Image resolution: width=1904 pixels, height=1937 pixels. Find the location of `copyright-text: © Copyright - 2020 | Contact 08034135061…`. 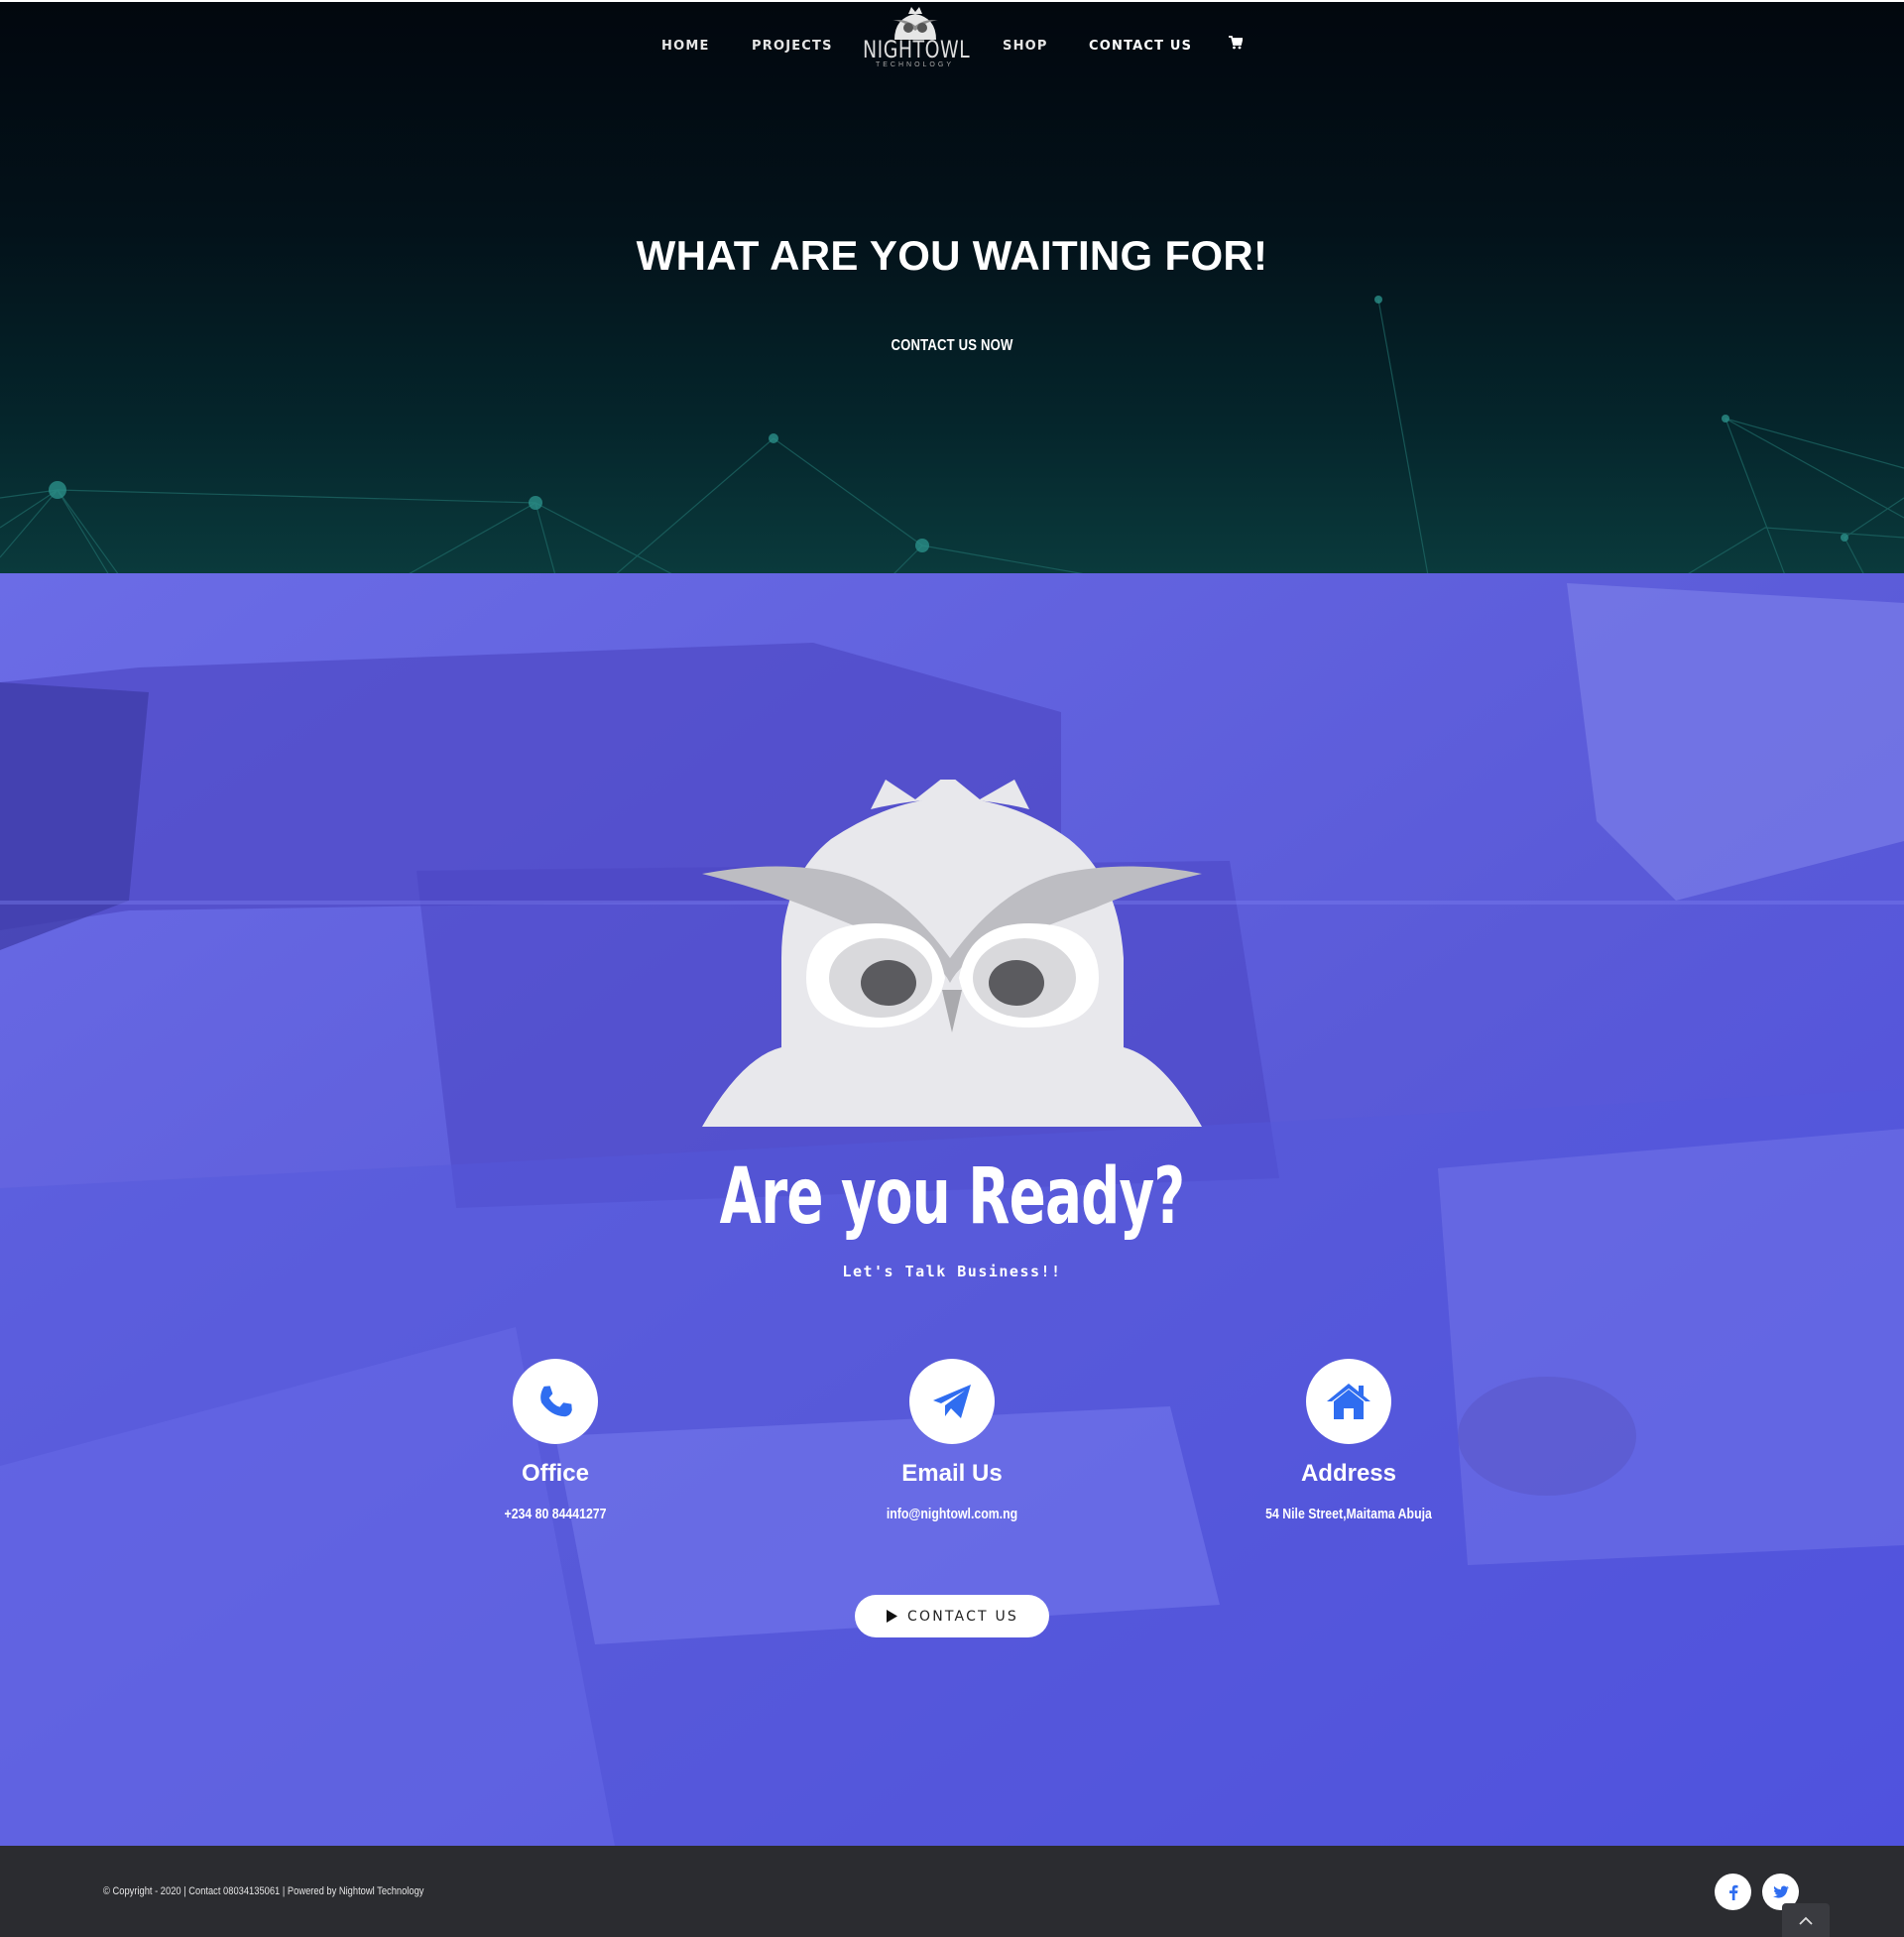

copyright-text: © Copyright - 2020 | Contact 08034135061… is located at coordinates (263, 1891).